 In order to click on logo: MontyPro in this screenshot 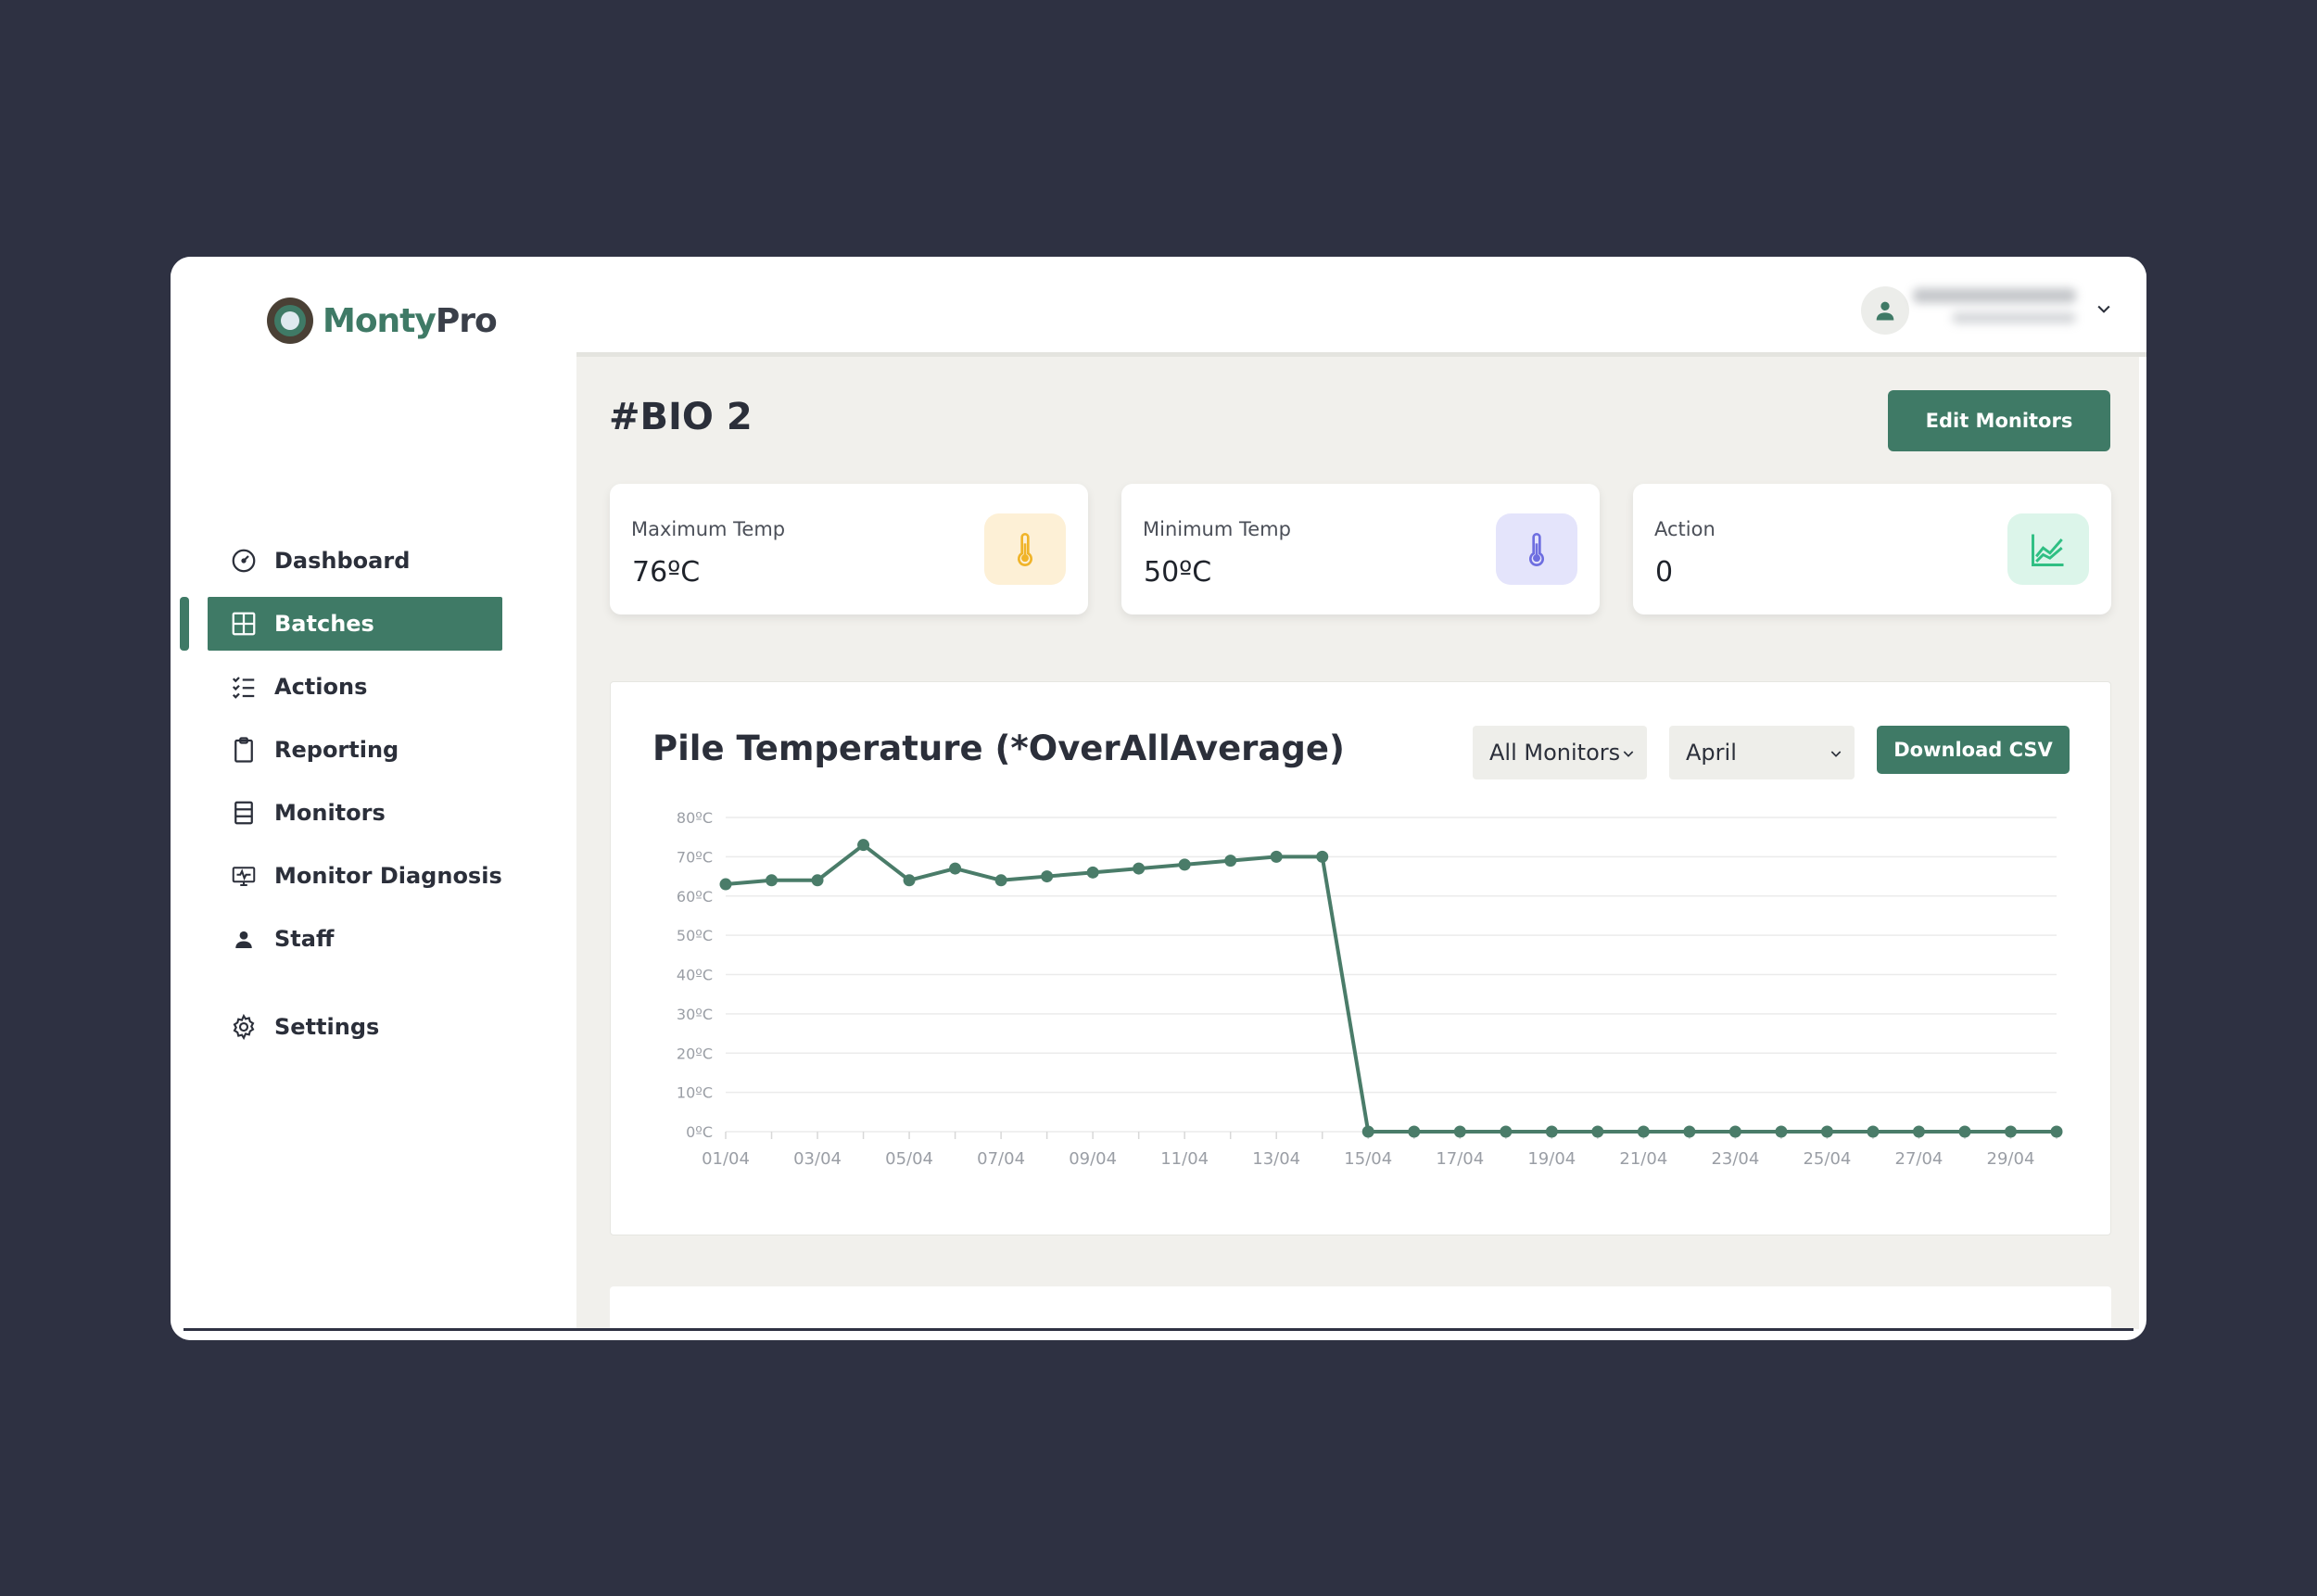, I will do `click(382, 321)`.